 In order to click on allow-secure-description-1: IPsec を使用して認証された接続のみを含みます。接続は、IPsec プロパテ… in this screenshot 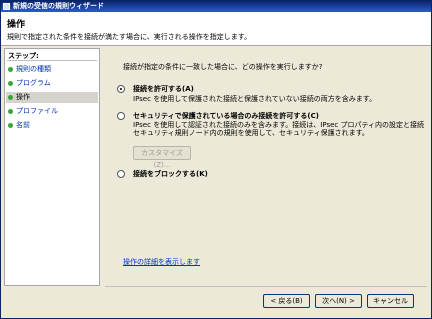, I will do `click(279, 125)`.